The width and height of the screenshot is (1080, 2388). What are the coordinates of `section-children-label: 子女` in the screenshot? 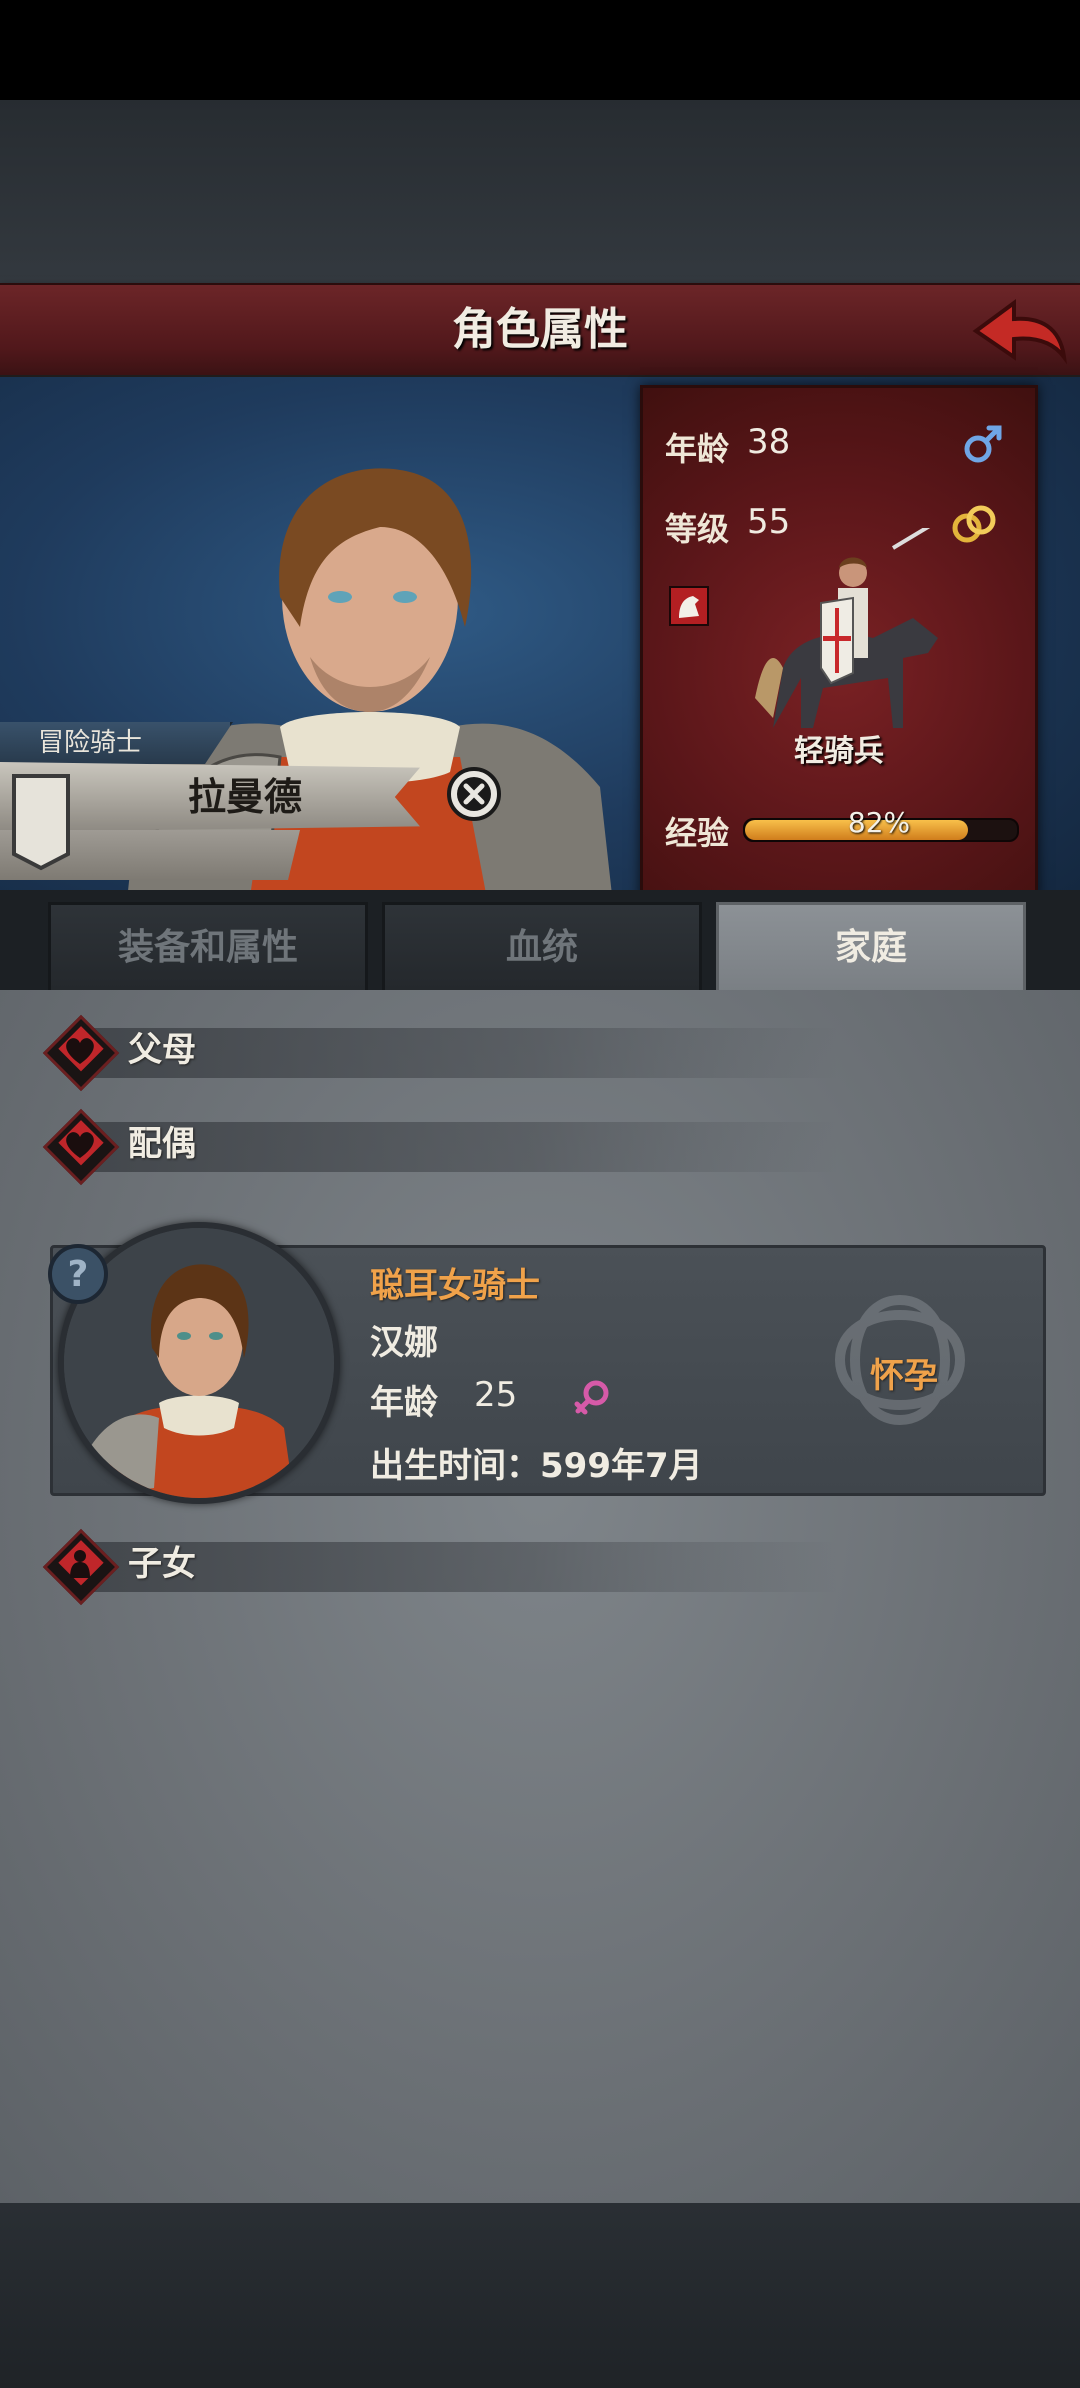 It's located at (162, 1564).